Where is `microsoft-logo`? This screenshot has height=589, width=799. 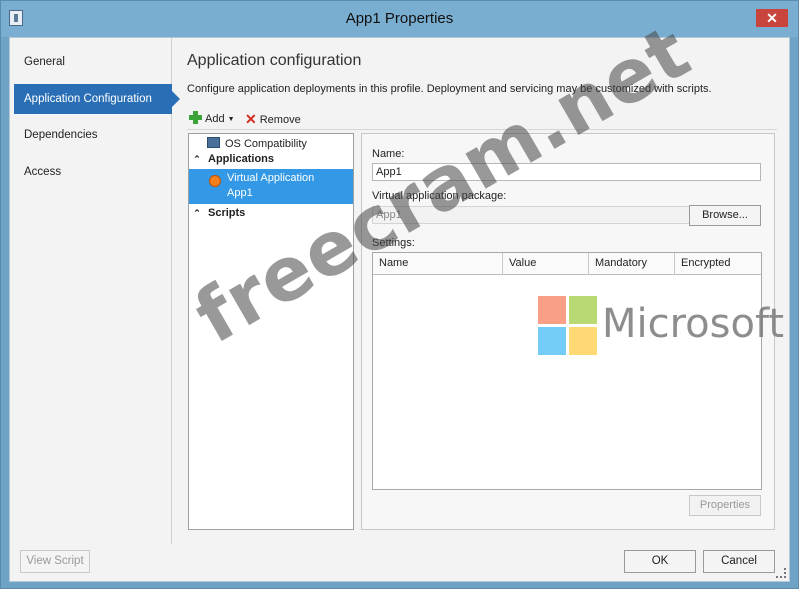 microsoft-logo is located at coordinates (567, 325).